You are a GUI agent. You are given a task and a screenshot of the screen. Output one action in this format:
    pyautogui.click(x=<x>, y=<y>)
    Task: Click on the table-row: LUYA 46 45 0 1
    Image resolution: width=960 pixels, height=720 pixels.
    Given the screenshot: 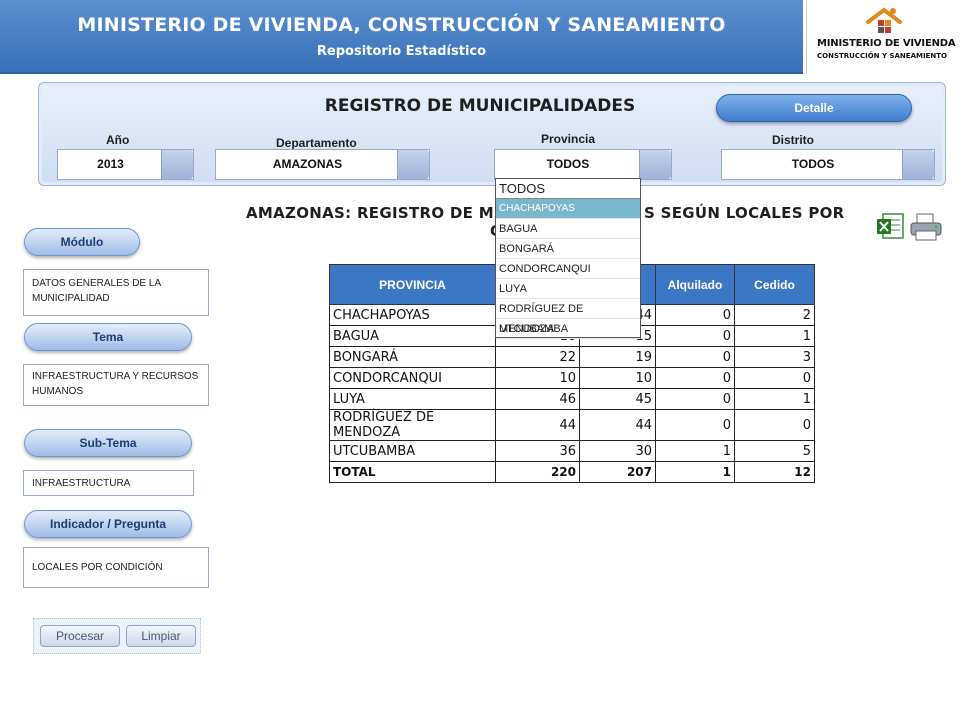 What is the action you would take?
    pyautogui.click(x=572, y=399)
    